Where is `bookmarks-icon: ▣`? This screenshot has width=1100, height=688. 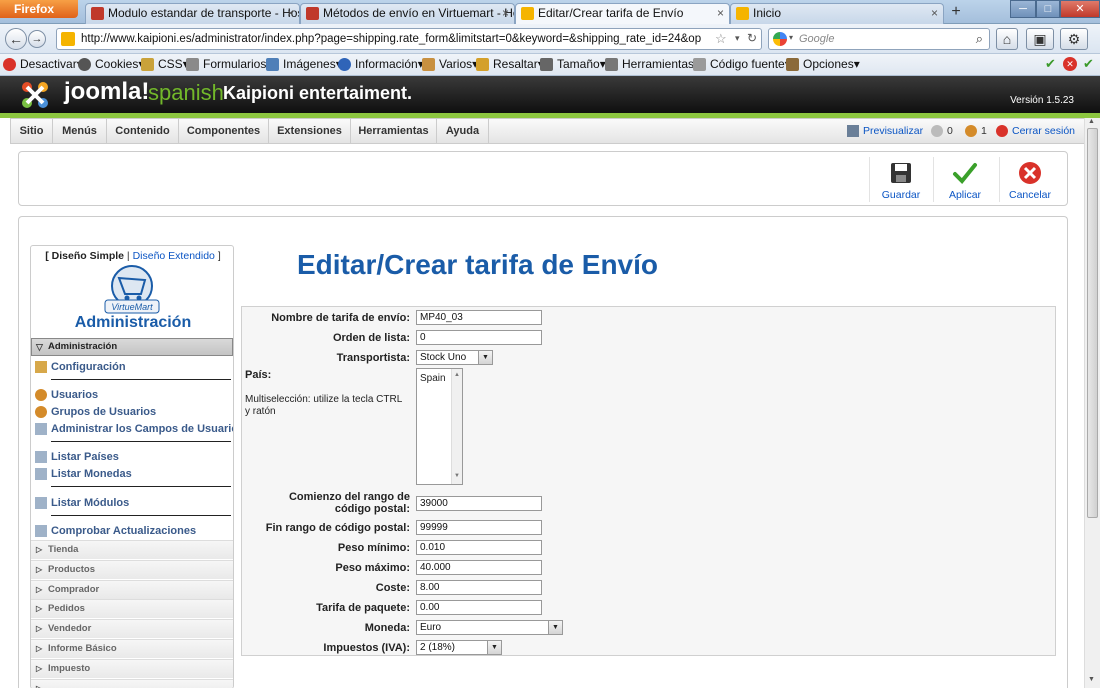 bookmarks-icon: ▣ is located at coordinates (1040, 39).